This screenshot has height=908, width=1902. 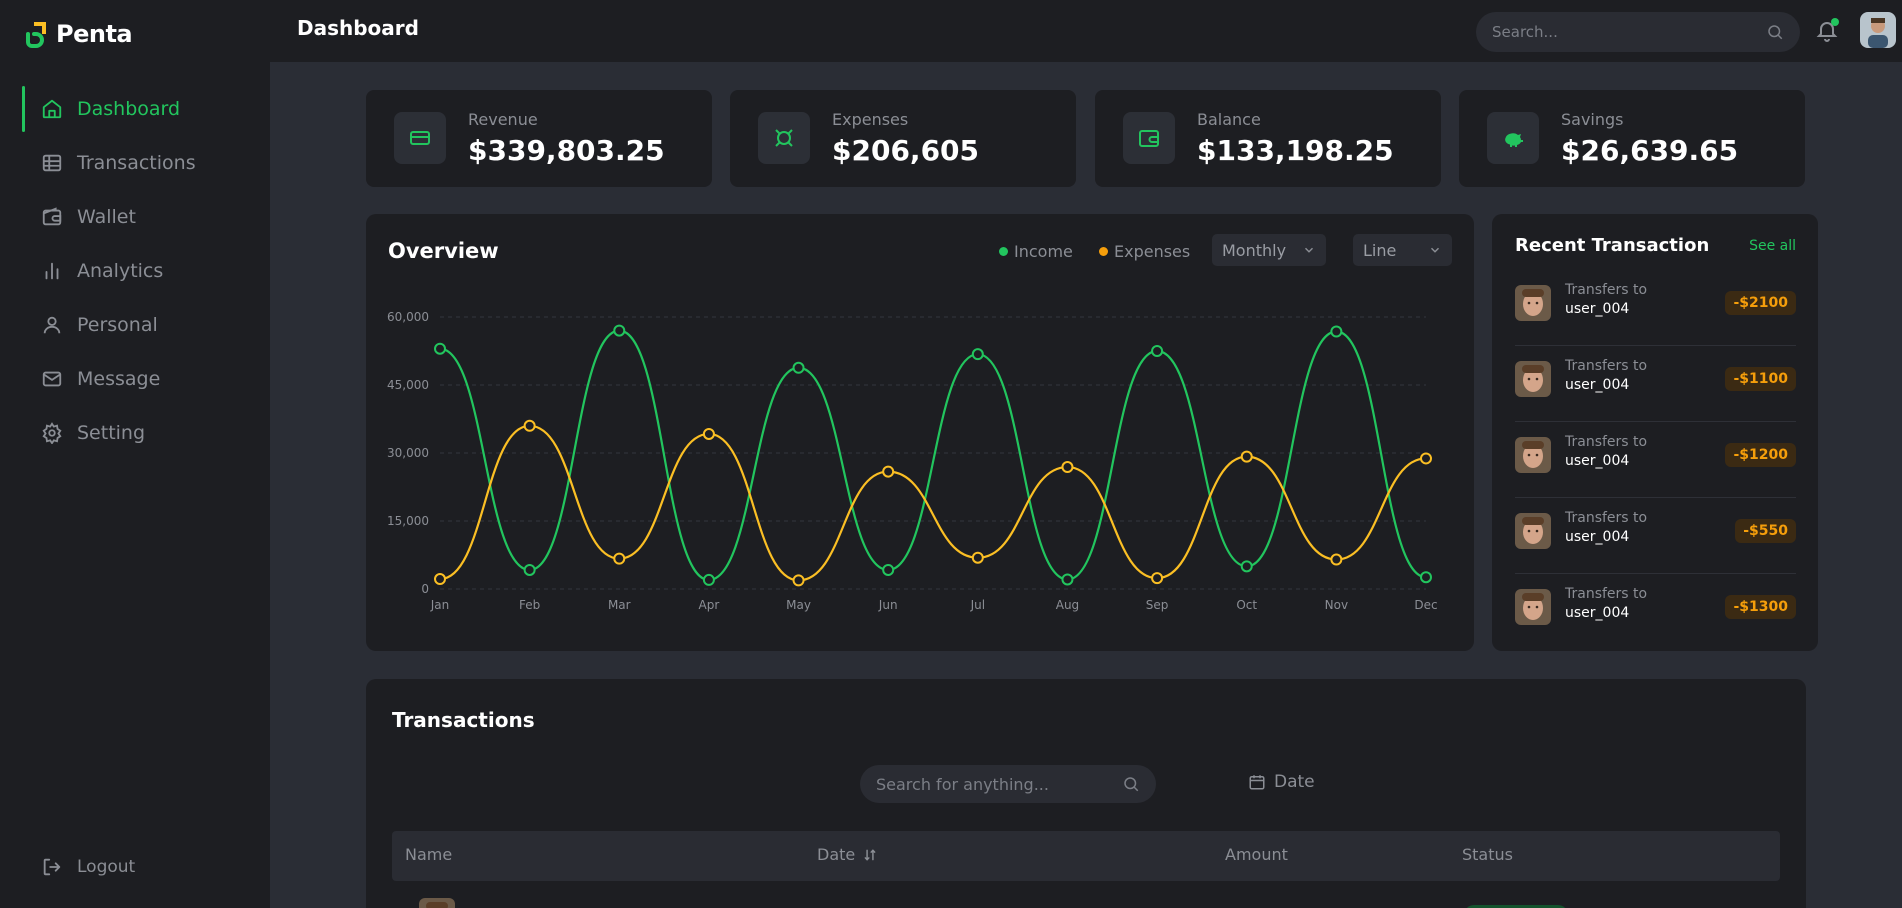 What do you see at coordinates (1487, 854) in the screenshot?
I see `column-header-status: Status` at bounding box center [1487, 854].